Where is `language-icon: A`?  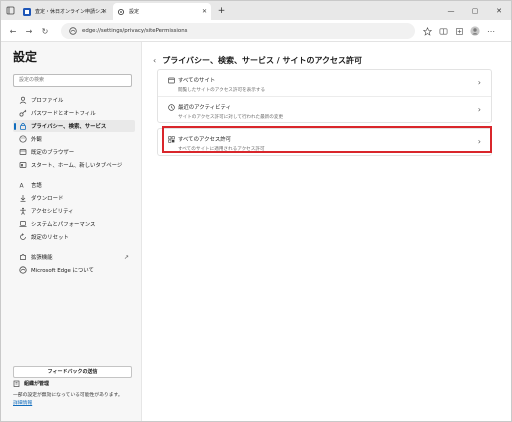 language-icon: A is located at coordinates (23, 185).